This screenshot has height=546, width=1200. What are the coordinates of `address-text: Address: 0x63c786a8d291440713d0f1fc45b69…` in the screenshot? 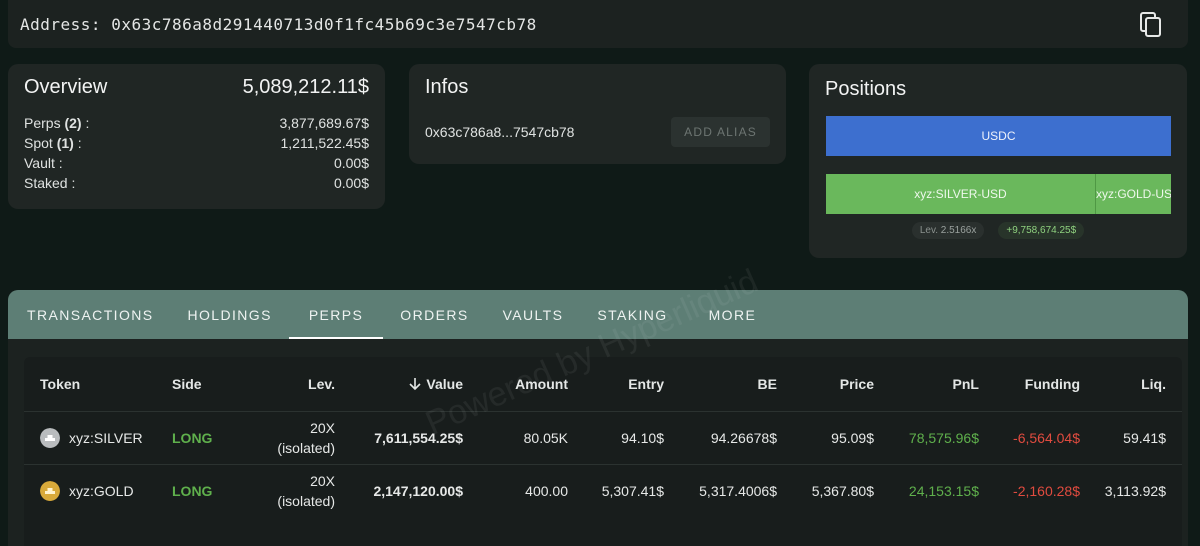 It's located at (278, 24).